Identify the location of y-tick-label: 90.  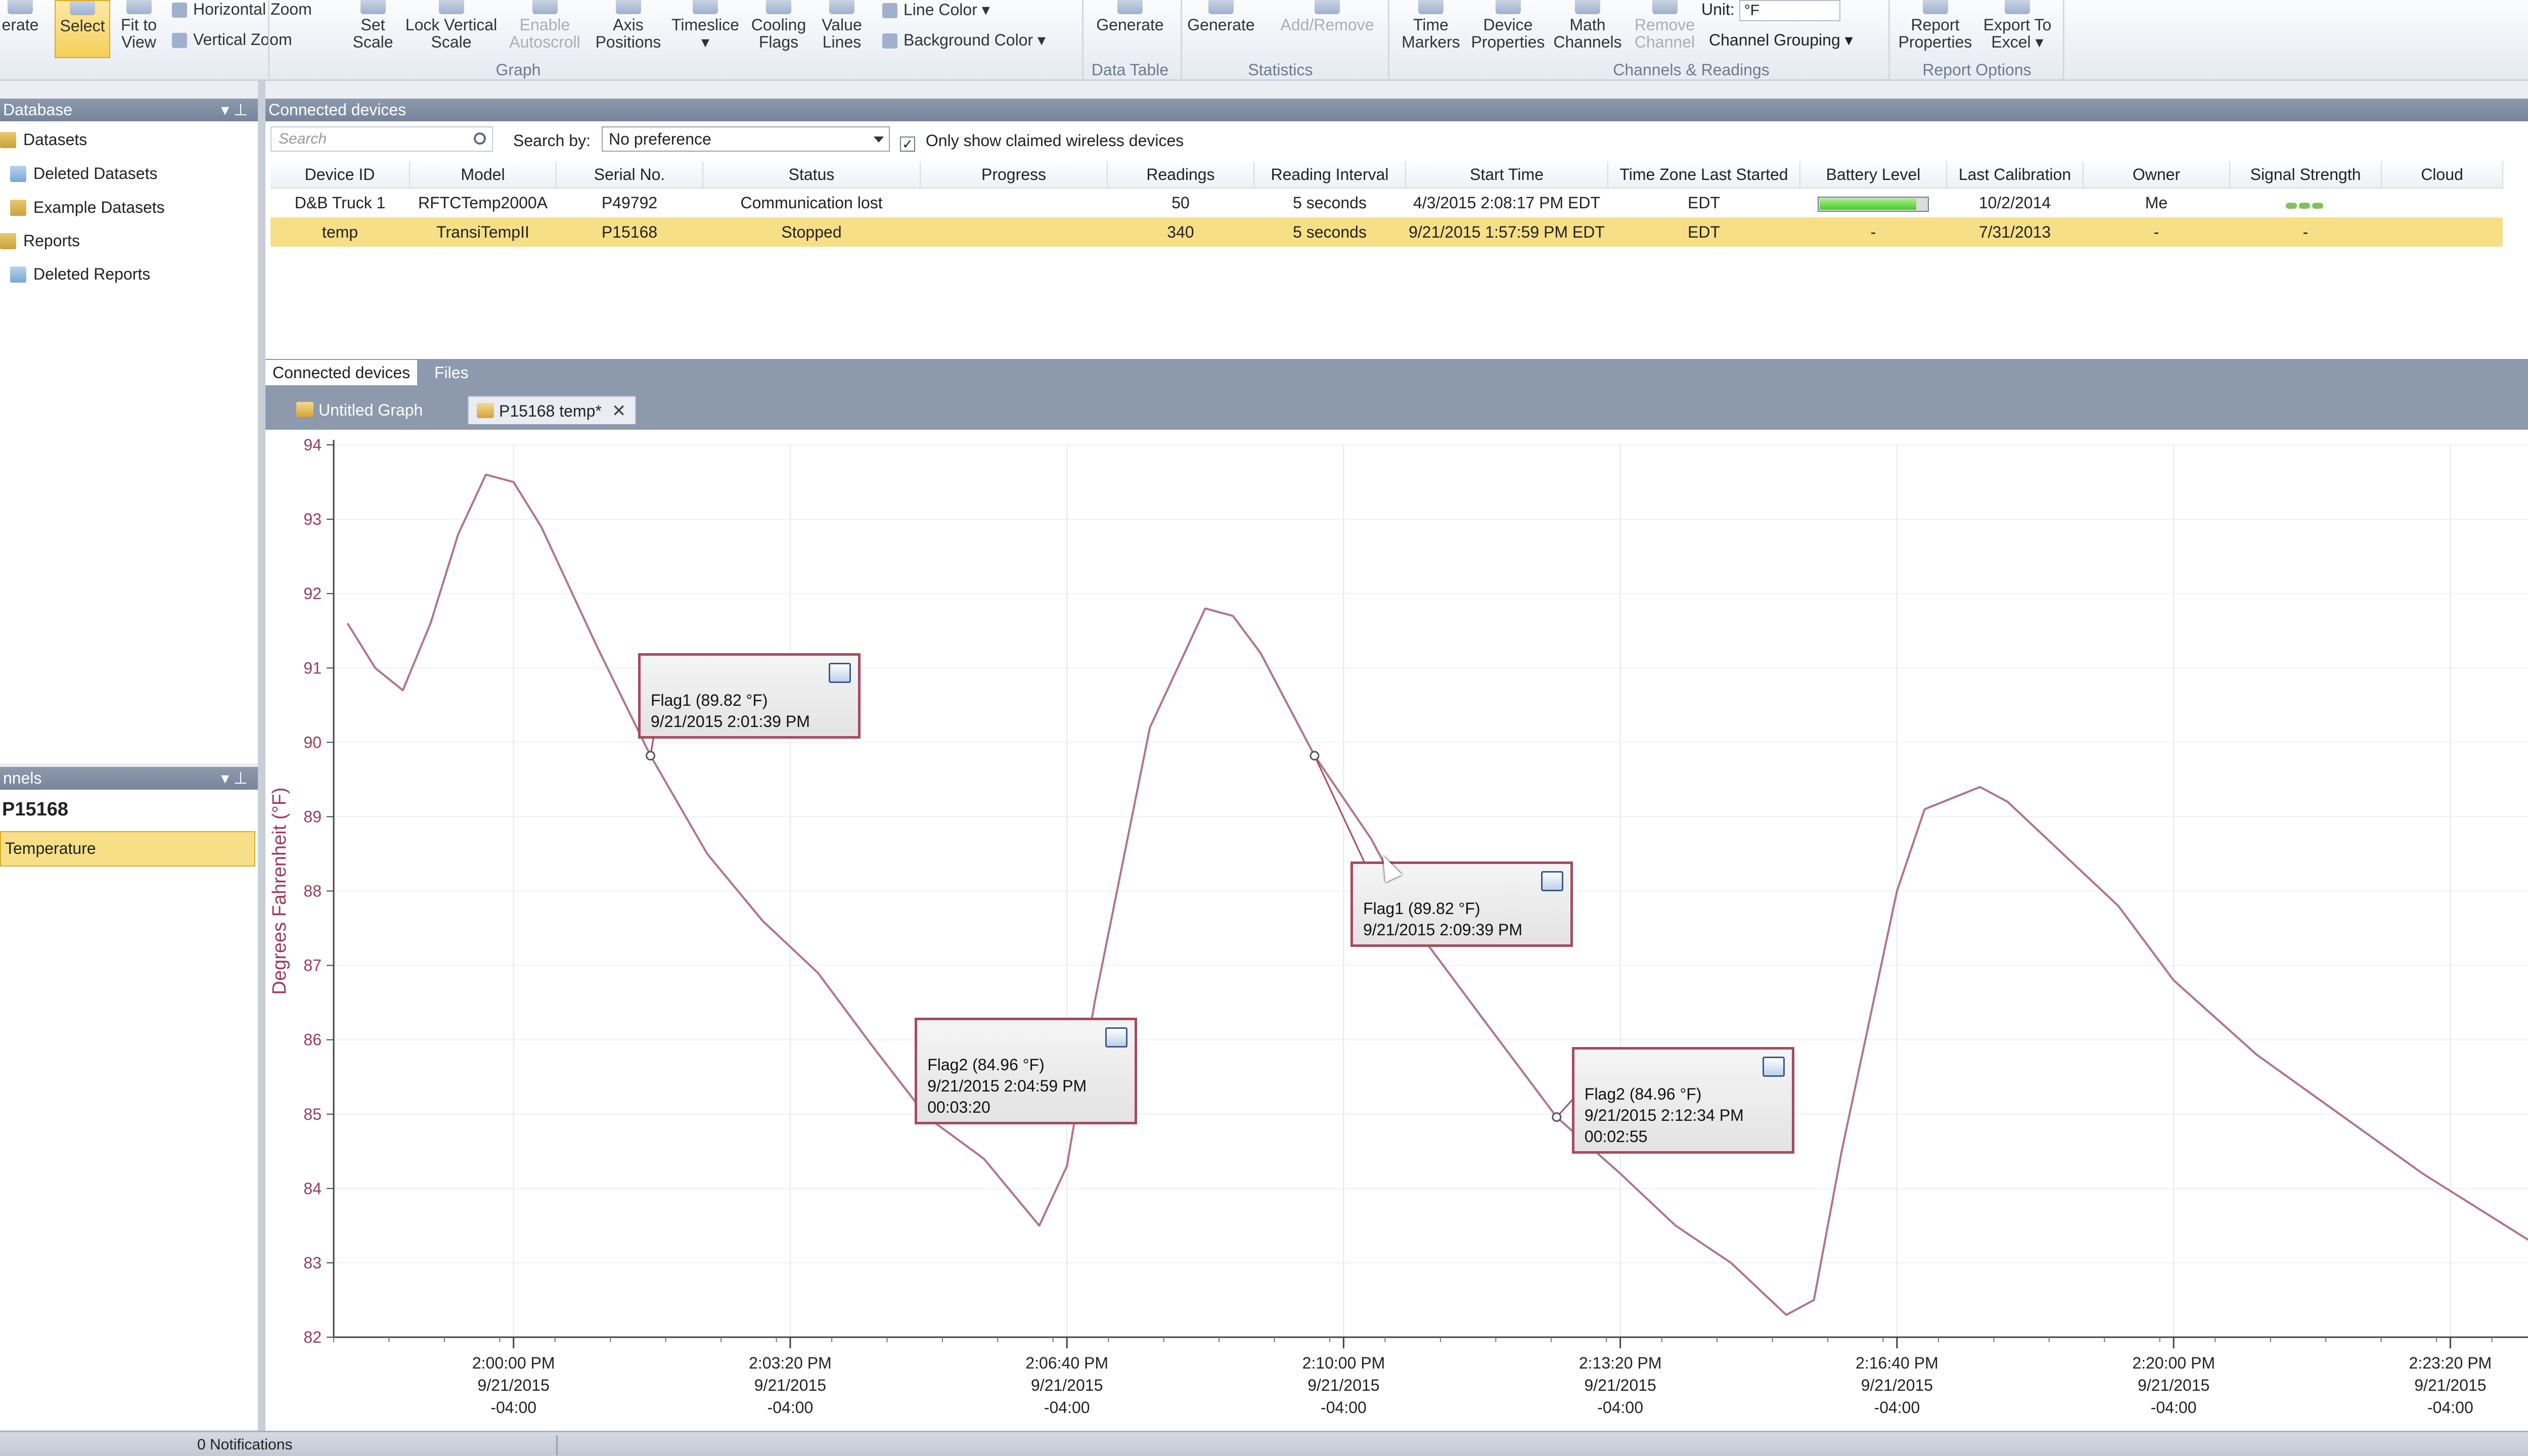
(313, 742).